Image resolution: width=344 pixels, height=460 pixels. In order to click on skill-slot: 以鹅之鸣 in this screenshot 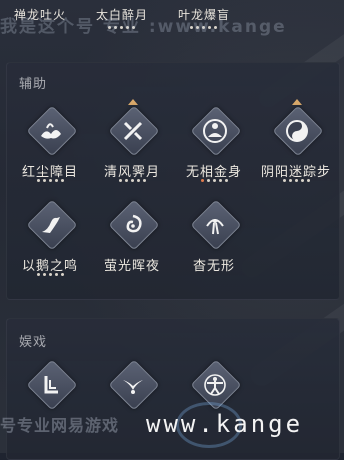, I will do `click(50, 241)`.